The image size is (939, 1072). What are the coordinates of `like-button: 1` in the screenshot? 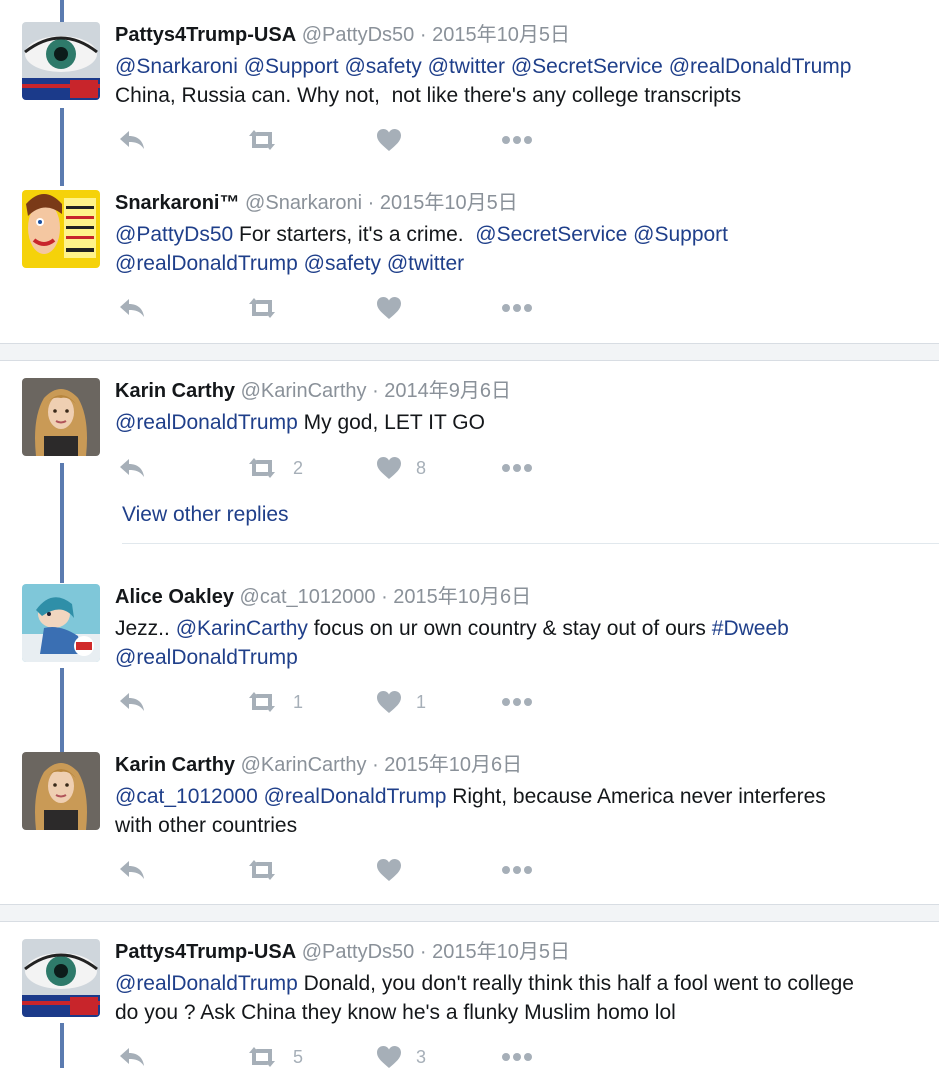 It's located at (401, 702).